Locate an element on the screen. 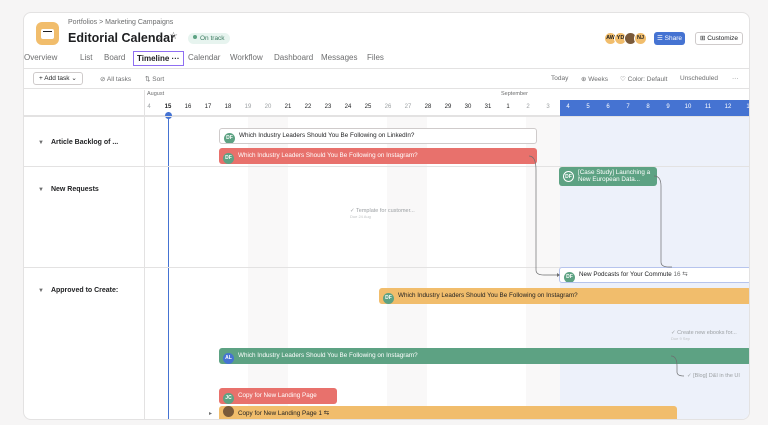 This screenshot has height=425, width=768. share-icon: ☰ is located at coordinates (661, 38).